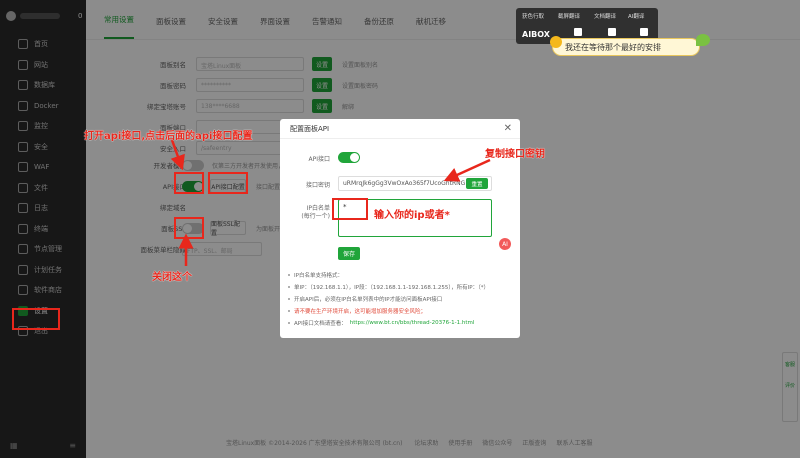  Describe the element at coordinates (515, 154) in the screenshot. I see `annotation-copy-key: 复制接口密钥` at that location.